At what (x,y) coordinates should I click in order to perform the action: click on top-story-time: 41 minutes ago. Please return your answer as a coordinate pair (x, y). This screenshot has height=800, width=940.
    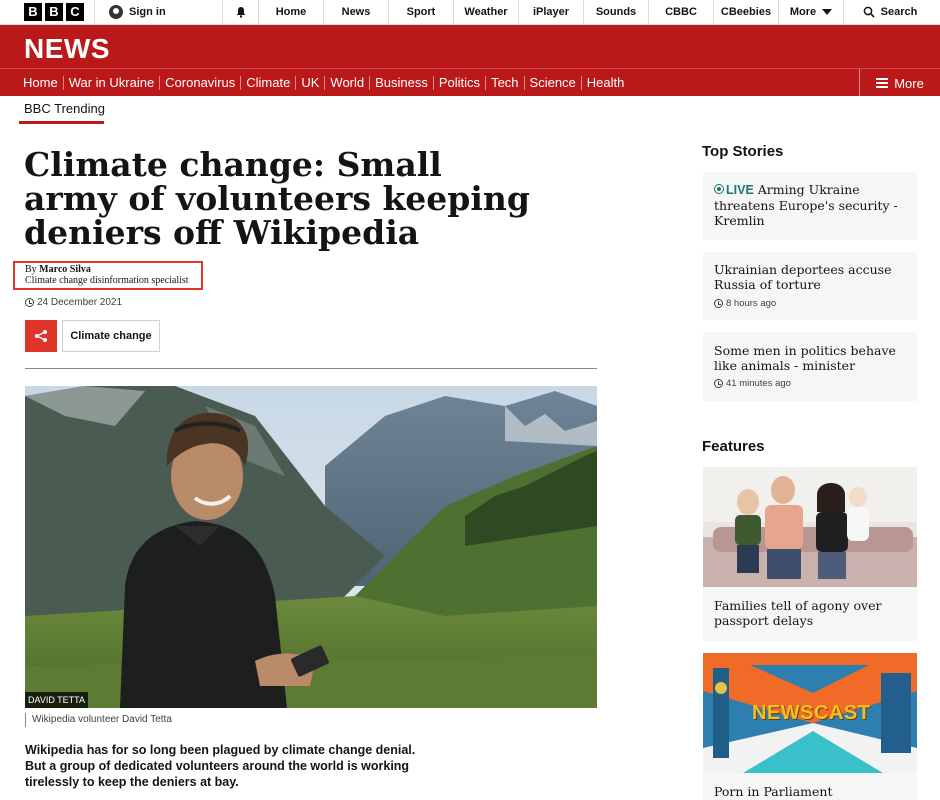
    Looking at the image, I should click on (752, 383).